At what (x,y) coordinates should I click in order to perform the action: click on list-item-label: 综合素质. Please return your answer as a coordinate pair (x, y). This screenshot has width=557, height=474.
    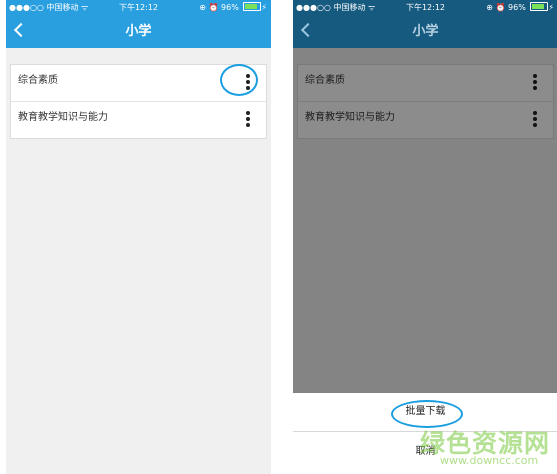
    Looking at the image, I should click on (38, 80).